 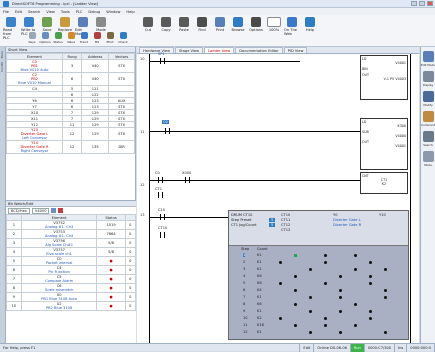 I want to click on toolbar-button: Read from PLC, so click(x=11, y=28).